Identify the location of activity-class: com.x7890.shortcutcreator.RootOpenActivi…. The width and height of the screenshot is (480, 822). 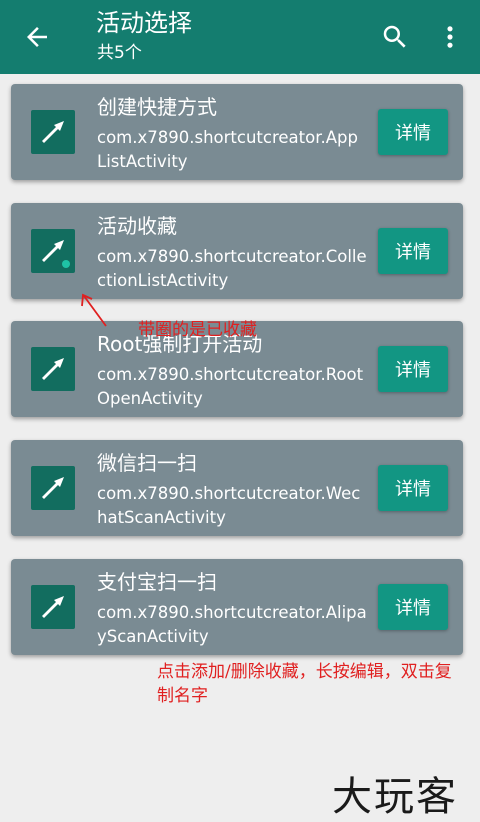
(230, 386).